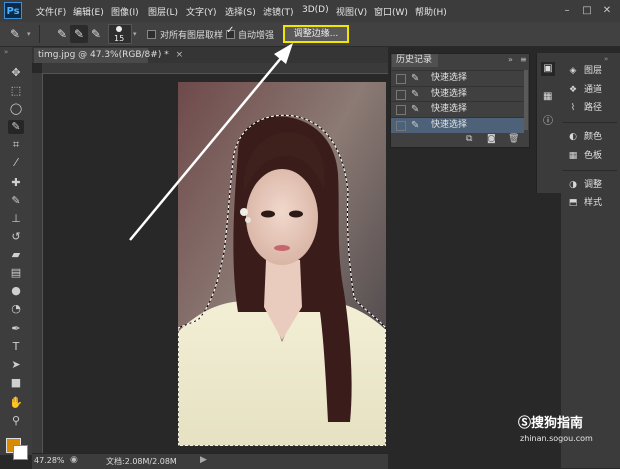 The width and height of the screenshot is (620, 469). What do you see at coordinates (203, 460) in the screenshot?
I see `status-arrow-icon: ▶` at bounding box center [203, 460].